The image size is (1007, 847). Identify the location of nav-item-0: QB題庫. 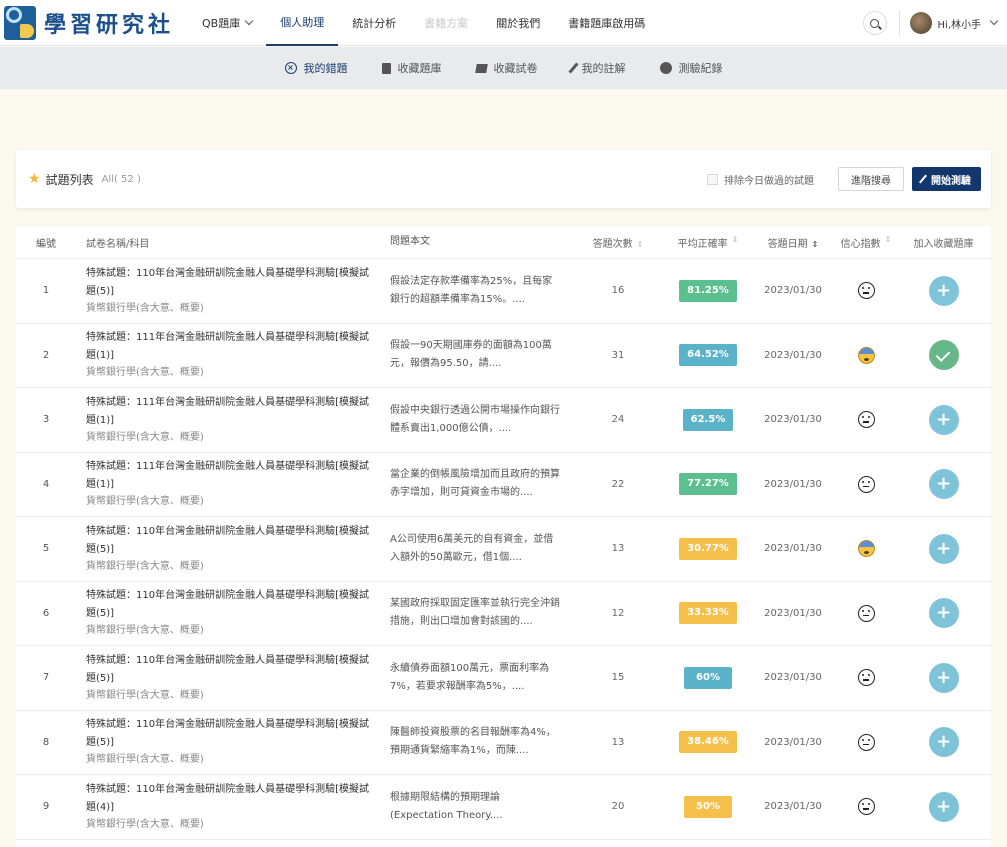
(227, 23).